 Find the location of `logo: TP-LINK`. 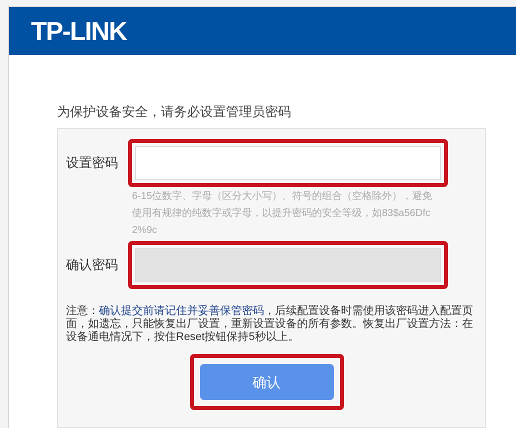

logo: TP-LINK is located at coordinates (79, 31).